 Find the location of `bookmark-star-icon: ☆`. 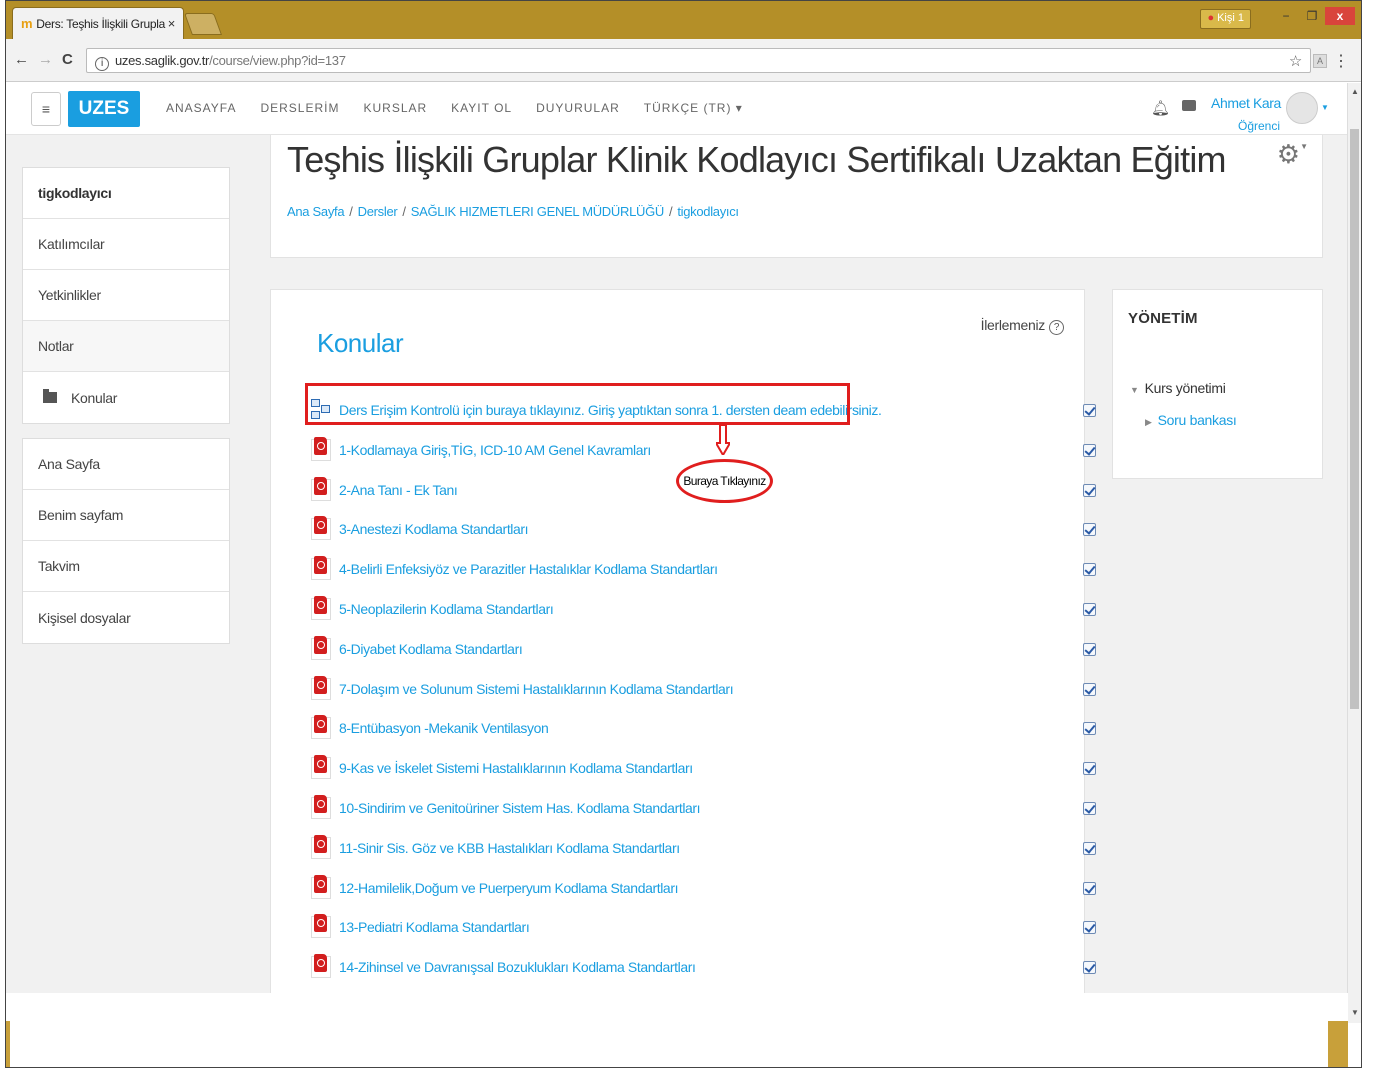

bookmark-star-icon: ☆ is located at coordinates (1295, 61).